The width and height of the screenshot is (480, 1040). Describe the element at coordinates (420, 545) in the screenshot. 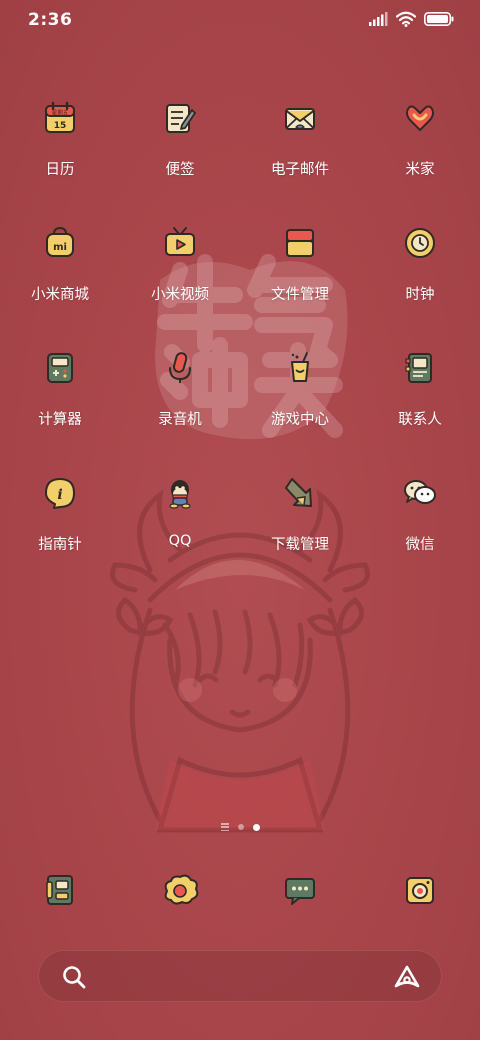

I see `app-label: 微信` at that location.